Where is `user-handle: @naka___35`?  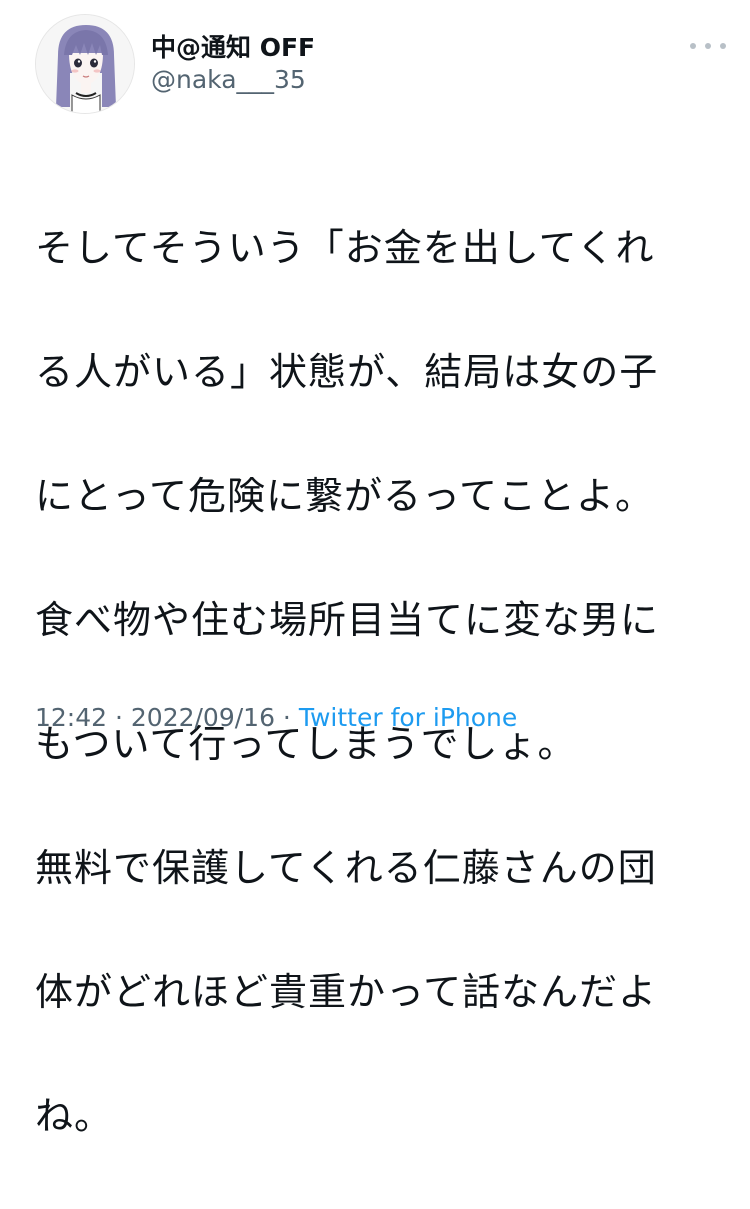
user-handle: @naka___35 is located at coordinates (233, 80).